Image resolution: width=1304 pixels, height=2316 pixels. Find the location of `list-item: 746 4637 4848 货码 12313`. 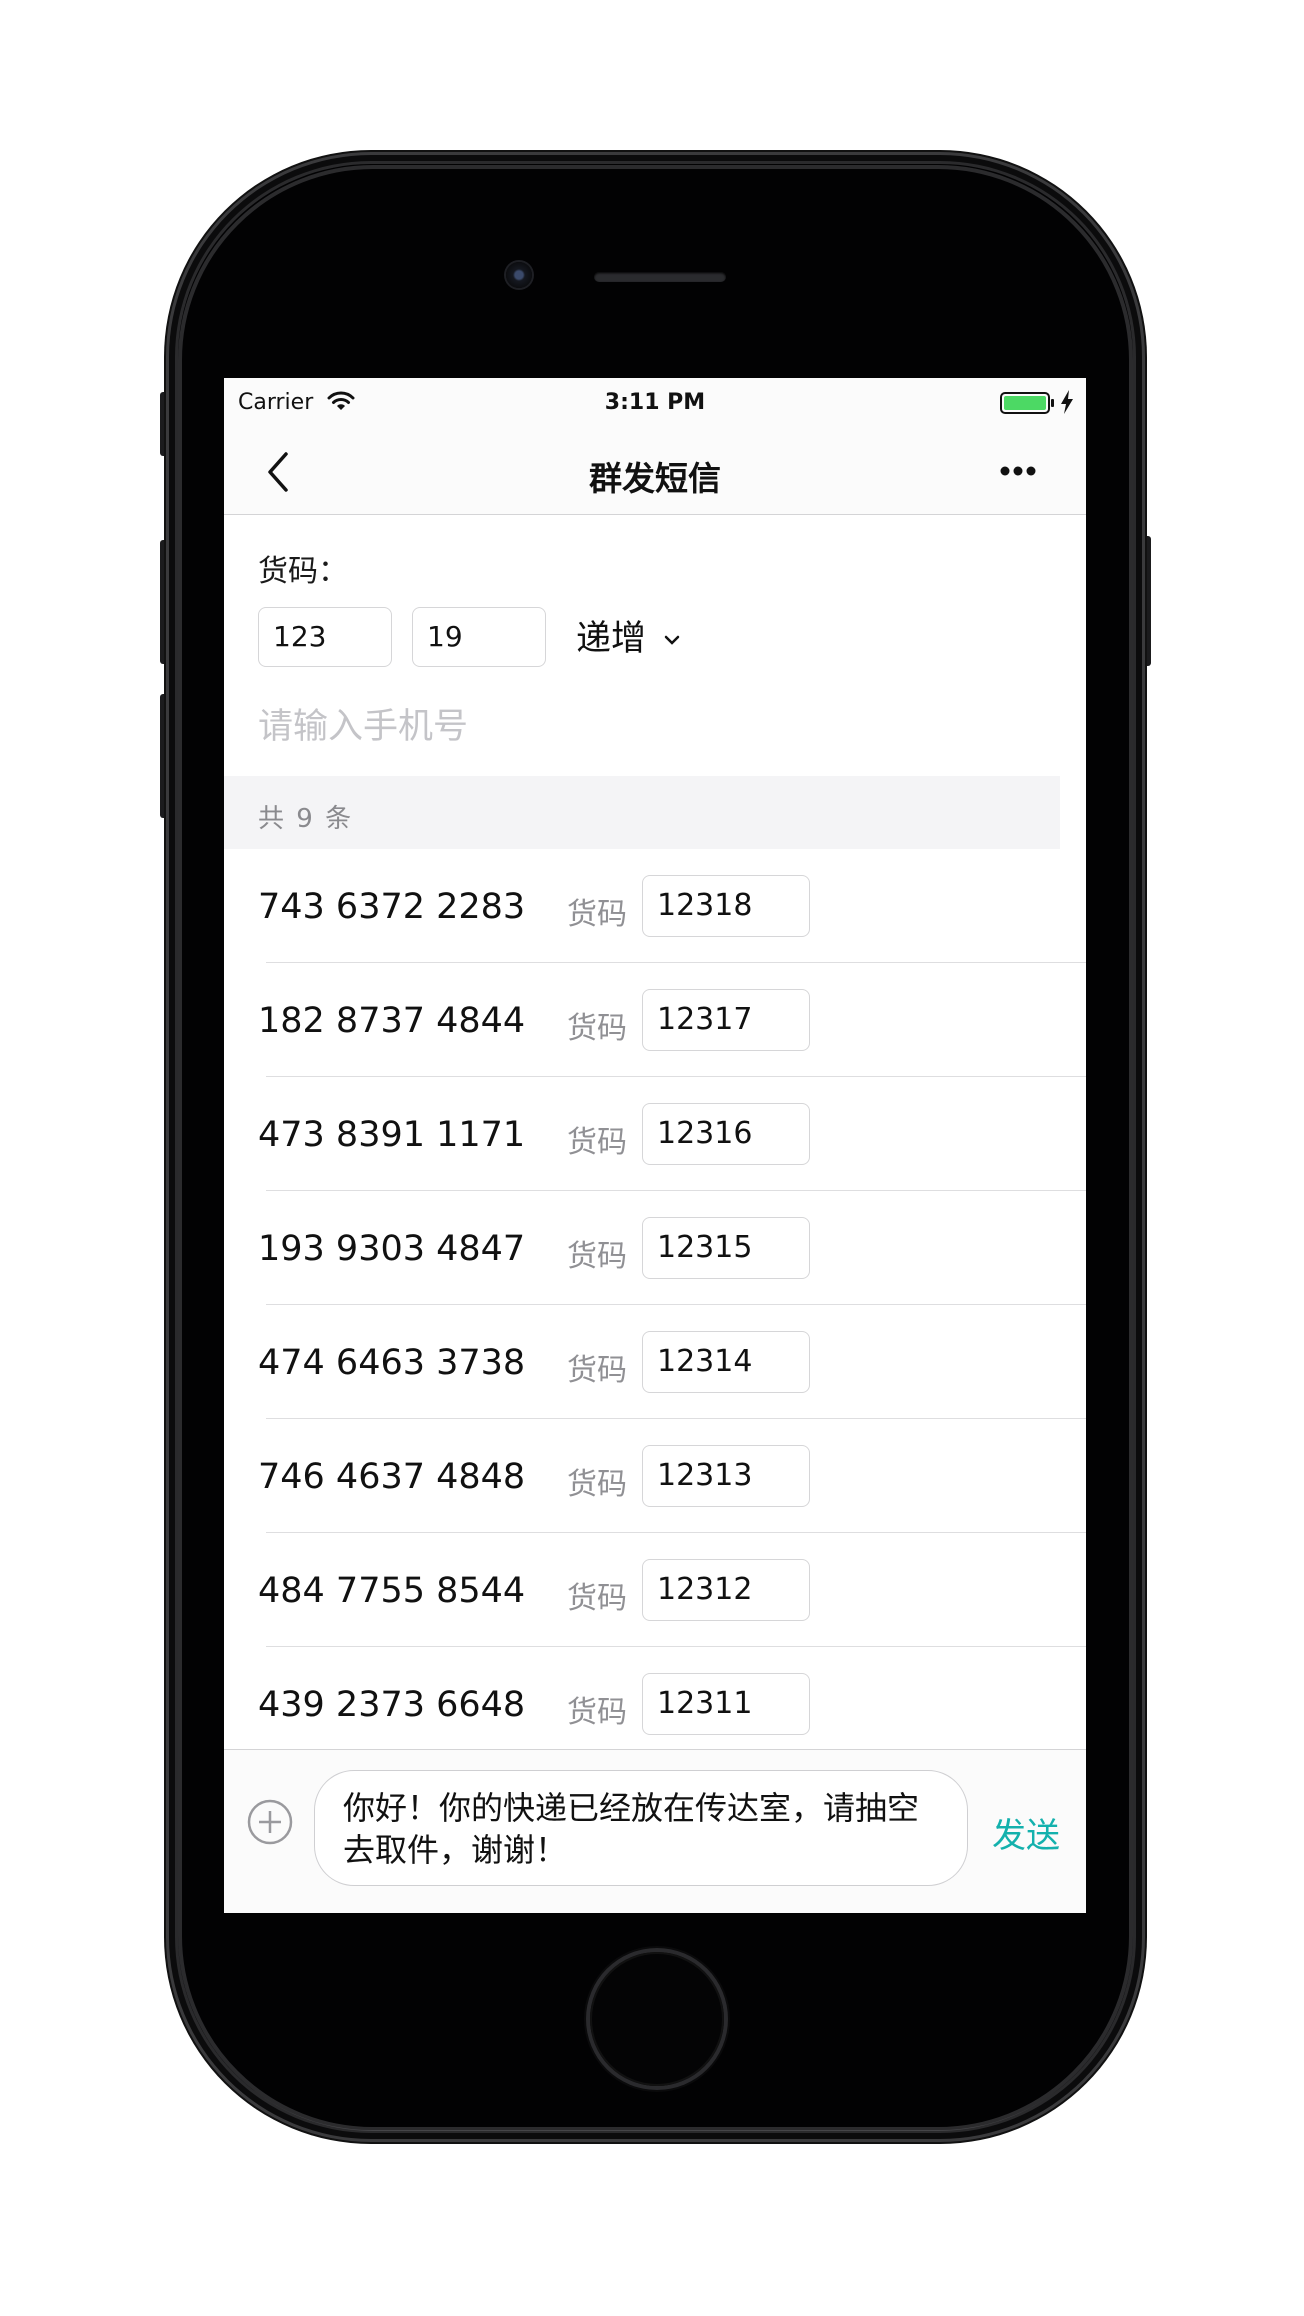

list-item: 746 4637 4848 货码 12313 is located at coordinates (655, 1476).